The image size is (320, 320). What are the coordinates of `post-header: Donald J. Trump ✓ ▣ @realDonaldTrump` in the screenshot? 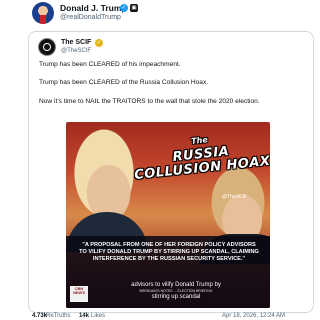 It's located at (160, 14).